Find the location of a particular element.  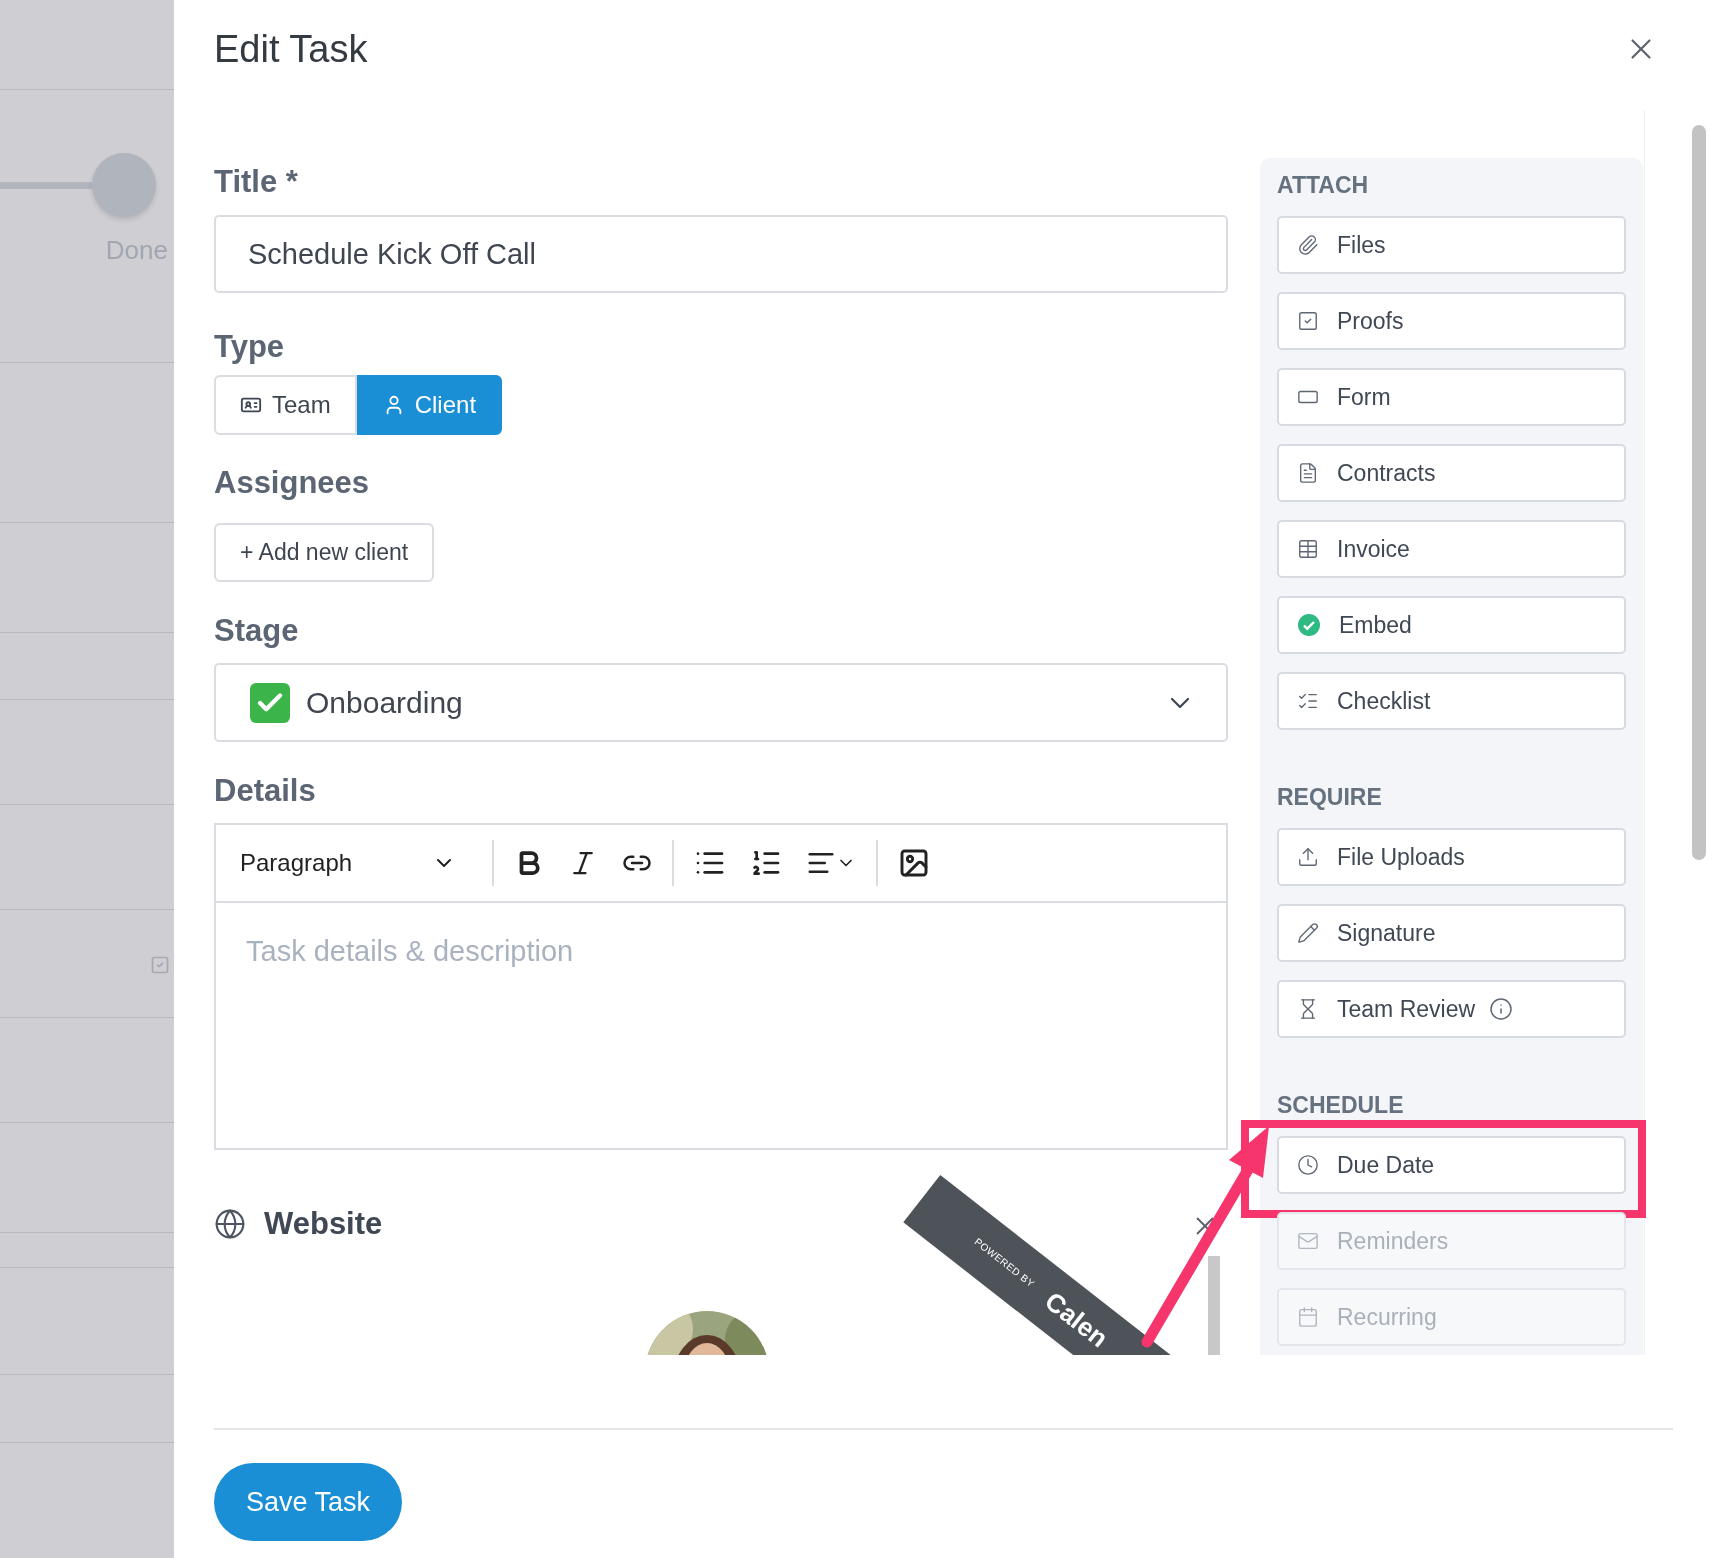

add-client-button: + Add new client is located at coordinates (324, 552).